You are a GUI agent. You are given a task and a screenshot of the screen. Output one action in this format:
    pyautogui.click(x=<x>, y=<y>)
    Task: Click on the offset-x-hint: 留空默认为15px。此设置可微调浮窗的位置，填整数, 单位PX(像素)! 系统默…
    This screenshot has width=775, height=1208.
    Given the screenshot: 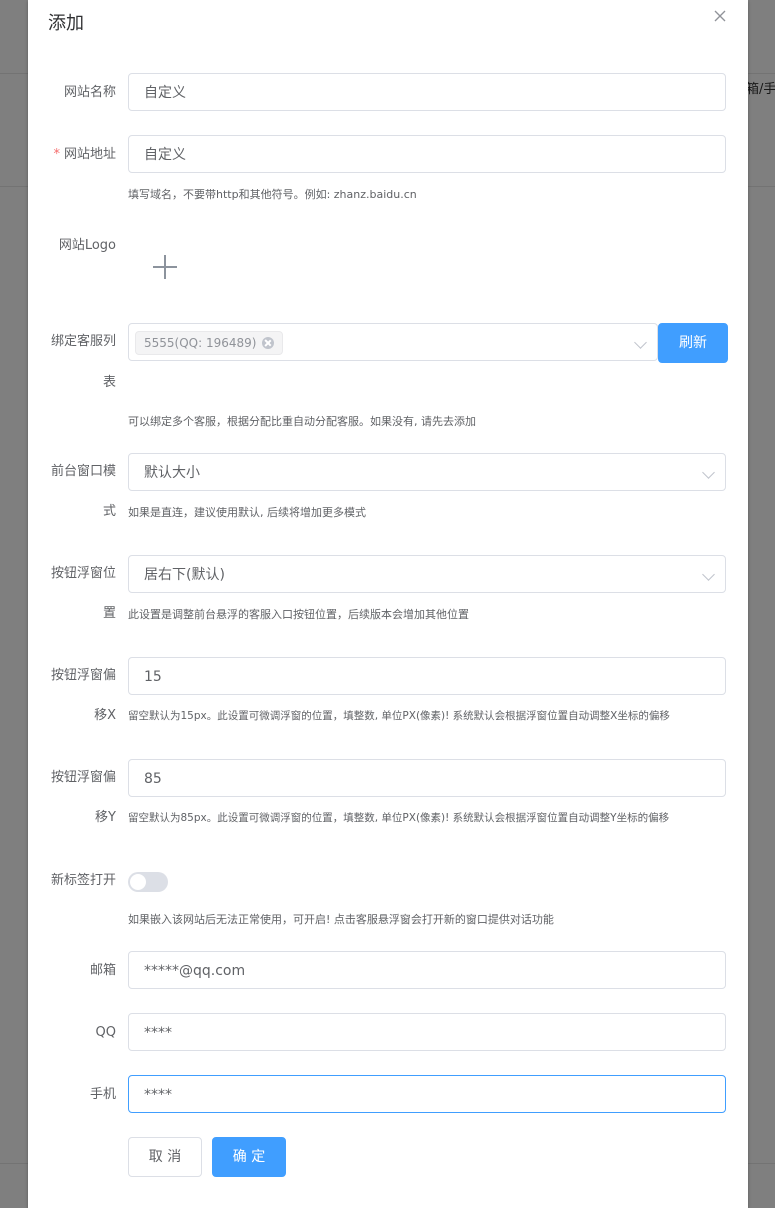 What is the action you would take?
    pyautogui.click(x=399, y=716)
    